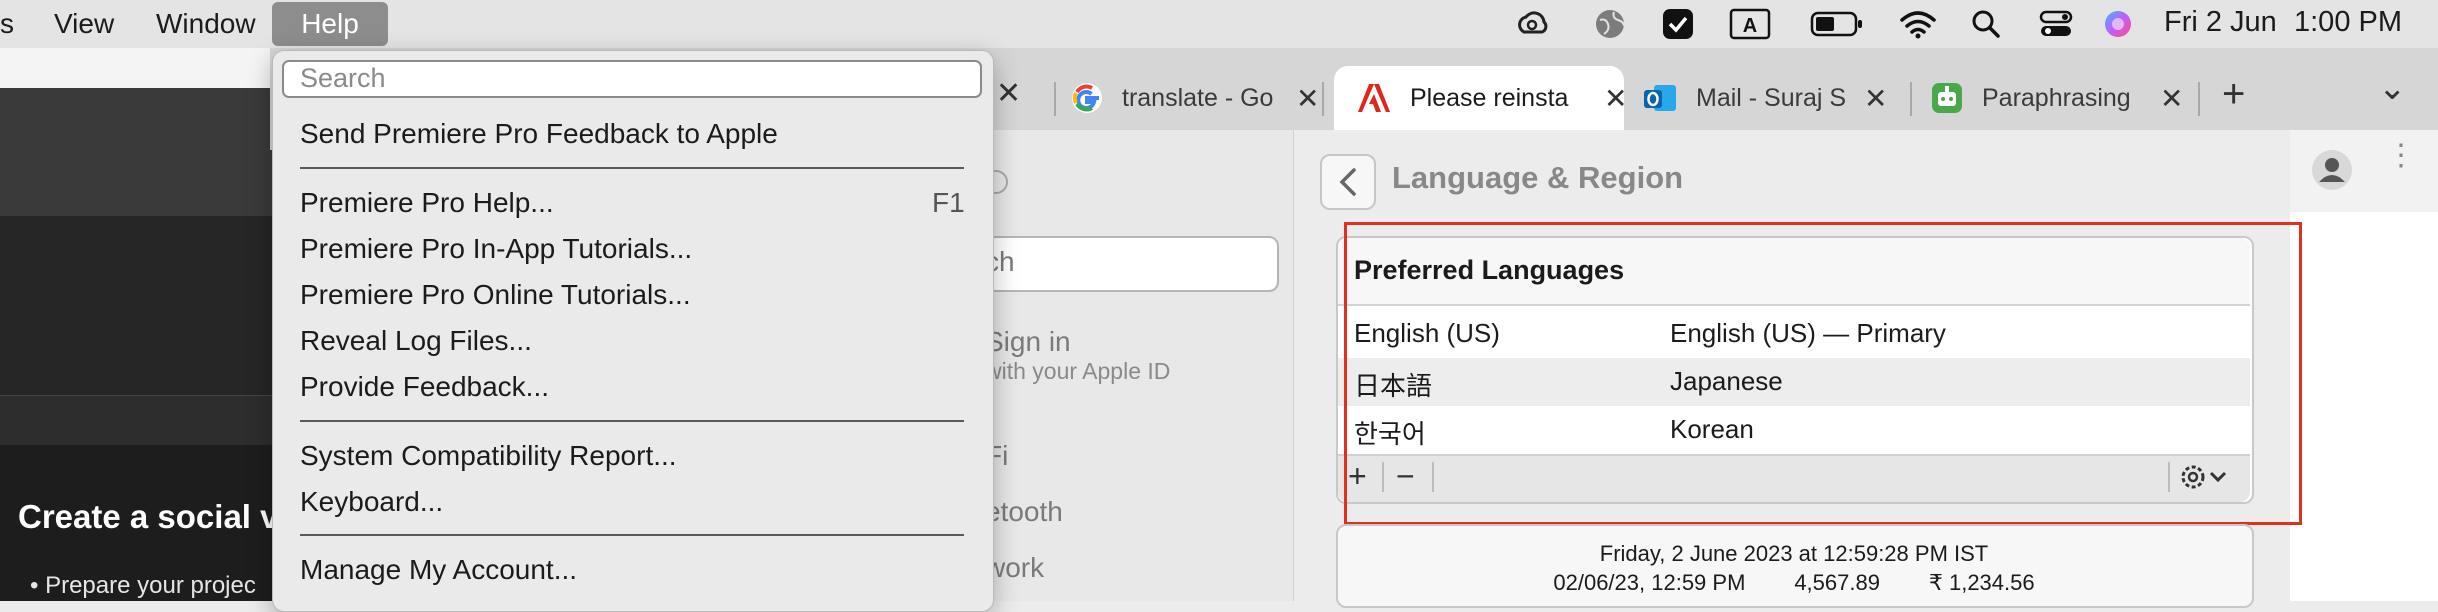 The height and width of the screenshot is (612, 2438). What do you see at coordinates (137, 68) in the screenshot?
I see `app-toolbar-strip` at bounding box center [137, 68].